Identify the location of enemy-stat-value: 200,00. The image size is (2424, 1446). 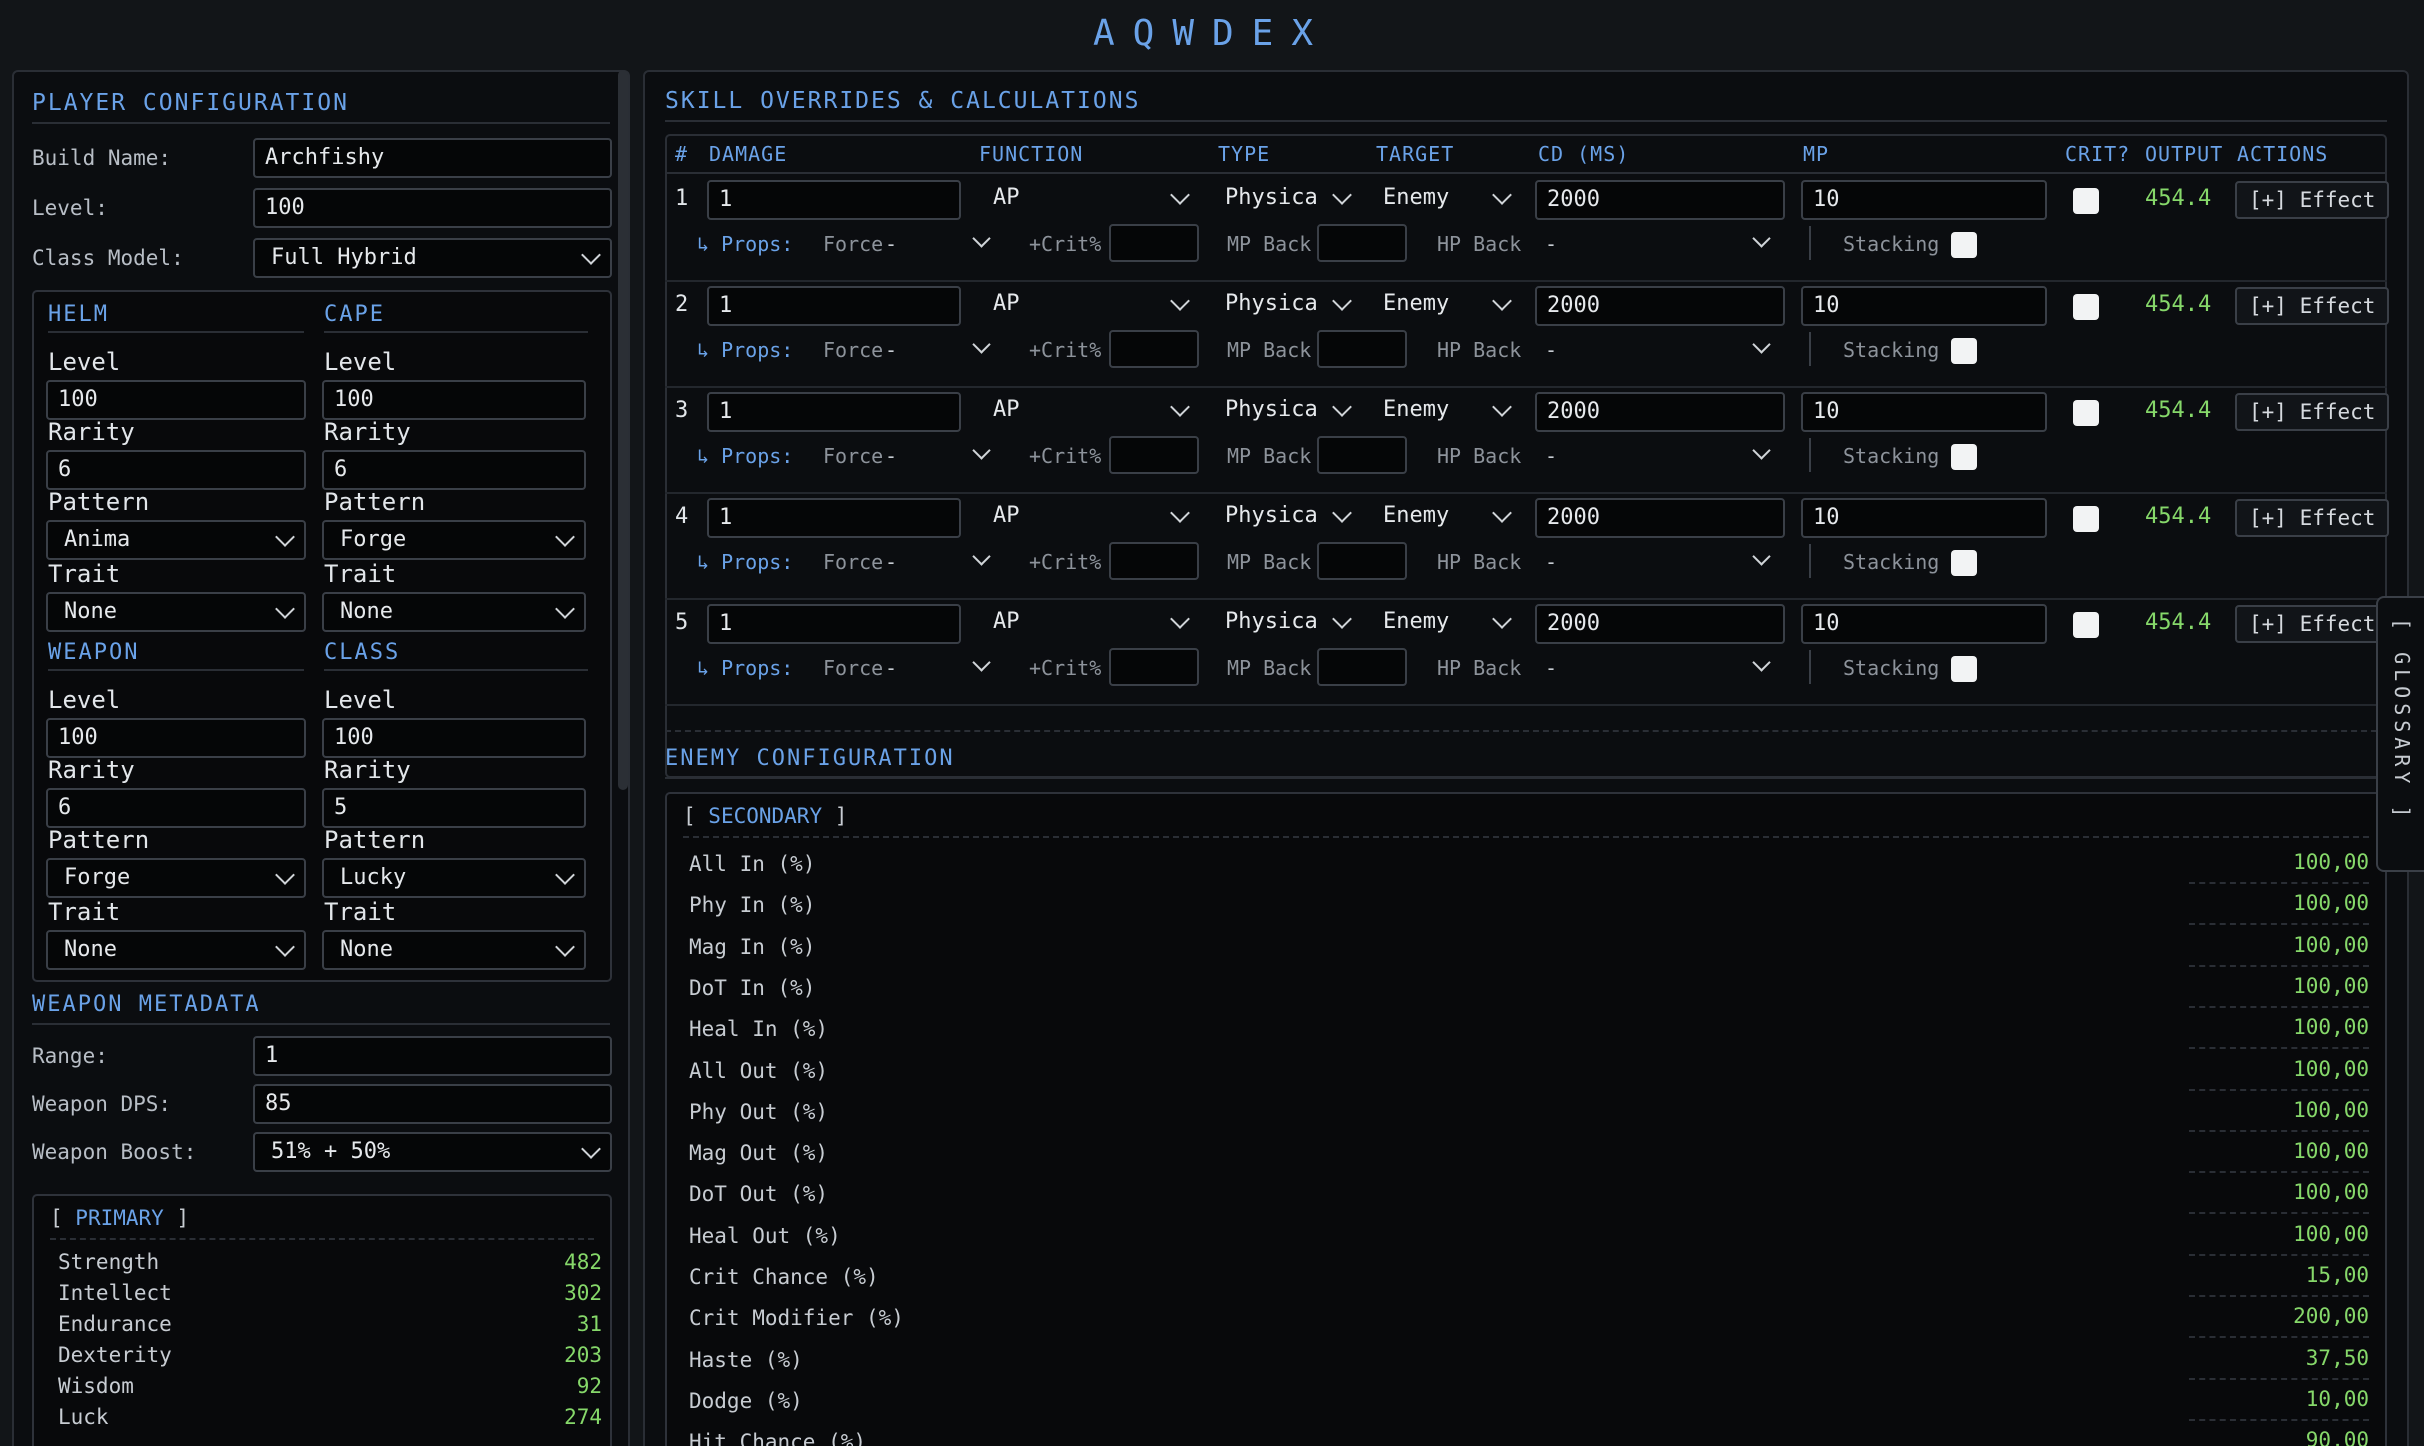
(2331, 1316).